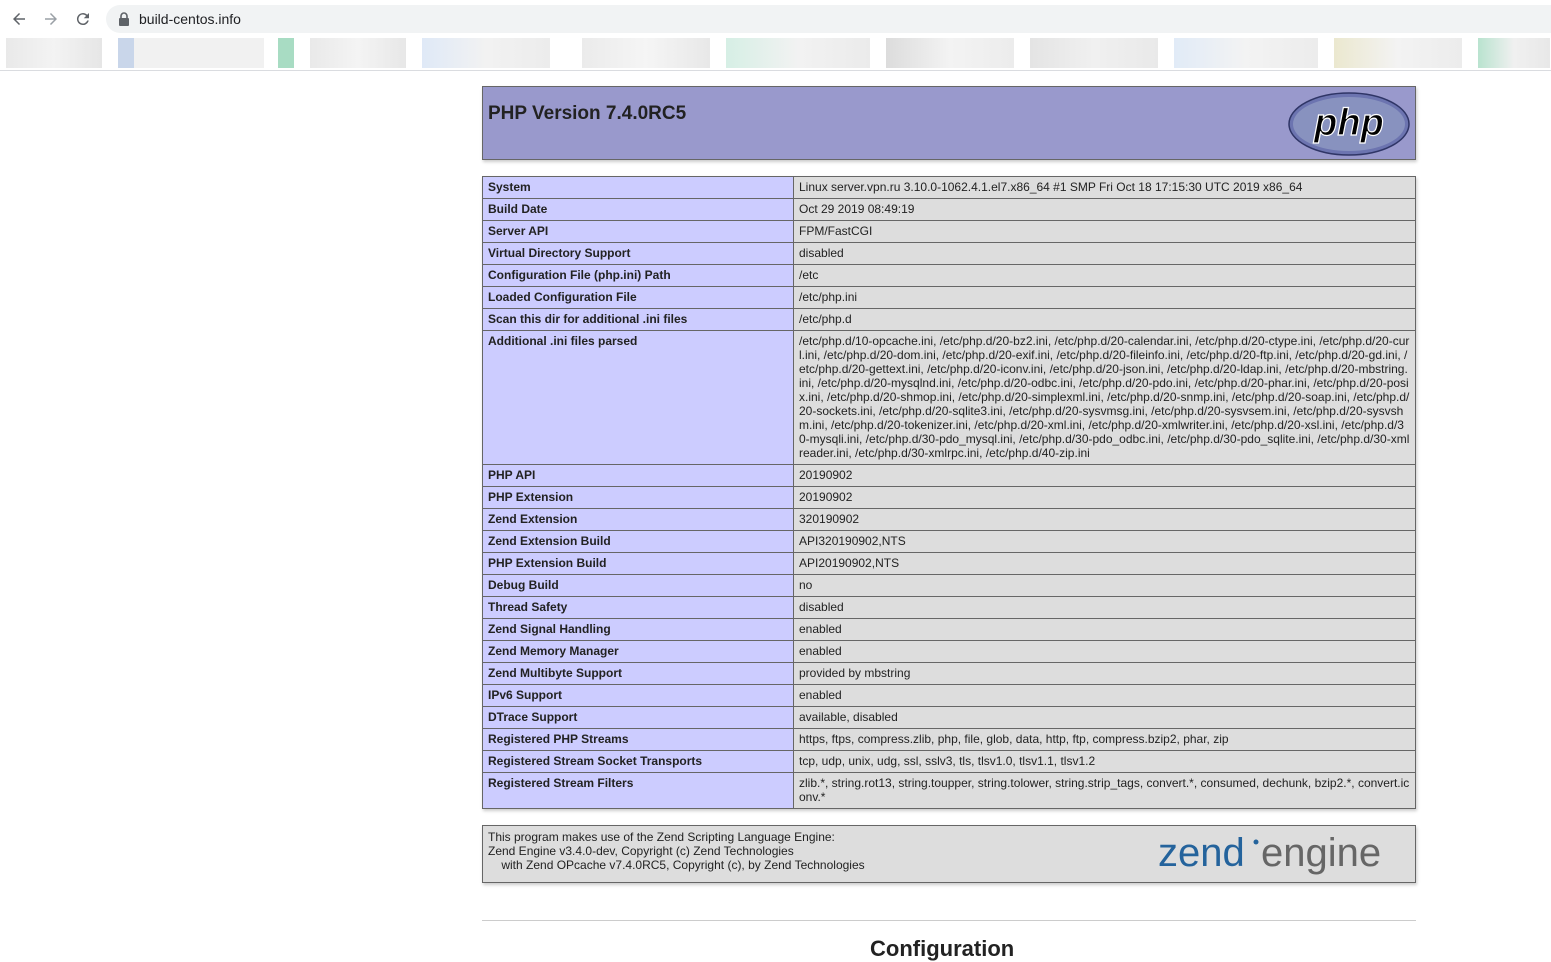  What do you see at coordinates (638, 397) in the screenshot?
I see `row-key: Additional .ini files parsed` at bounding box center [638, 397].